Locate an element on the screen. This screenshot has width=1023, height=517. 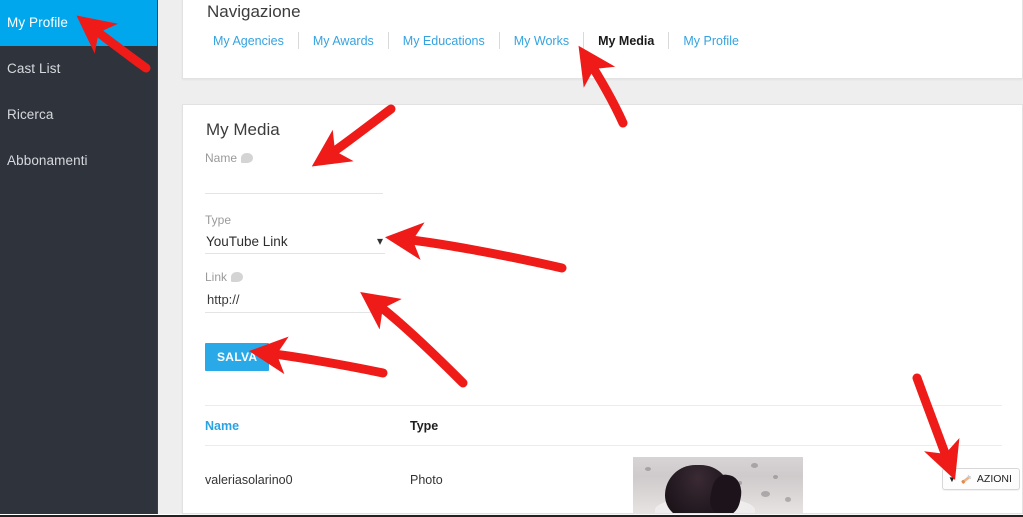
field-name: Name is located at coordinates (295, 172).